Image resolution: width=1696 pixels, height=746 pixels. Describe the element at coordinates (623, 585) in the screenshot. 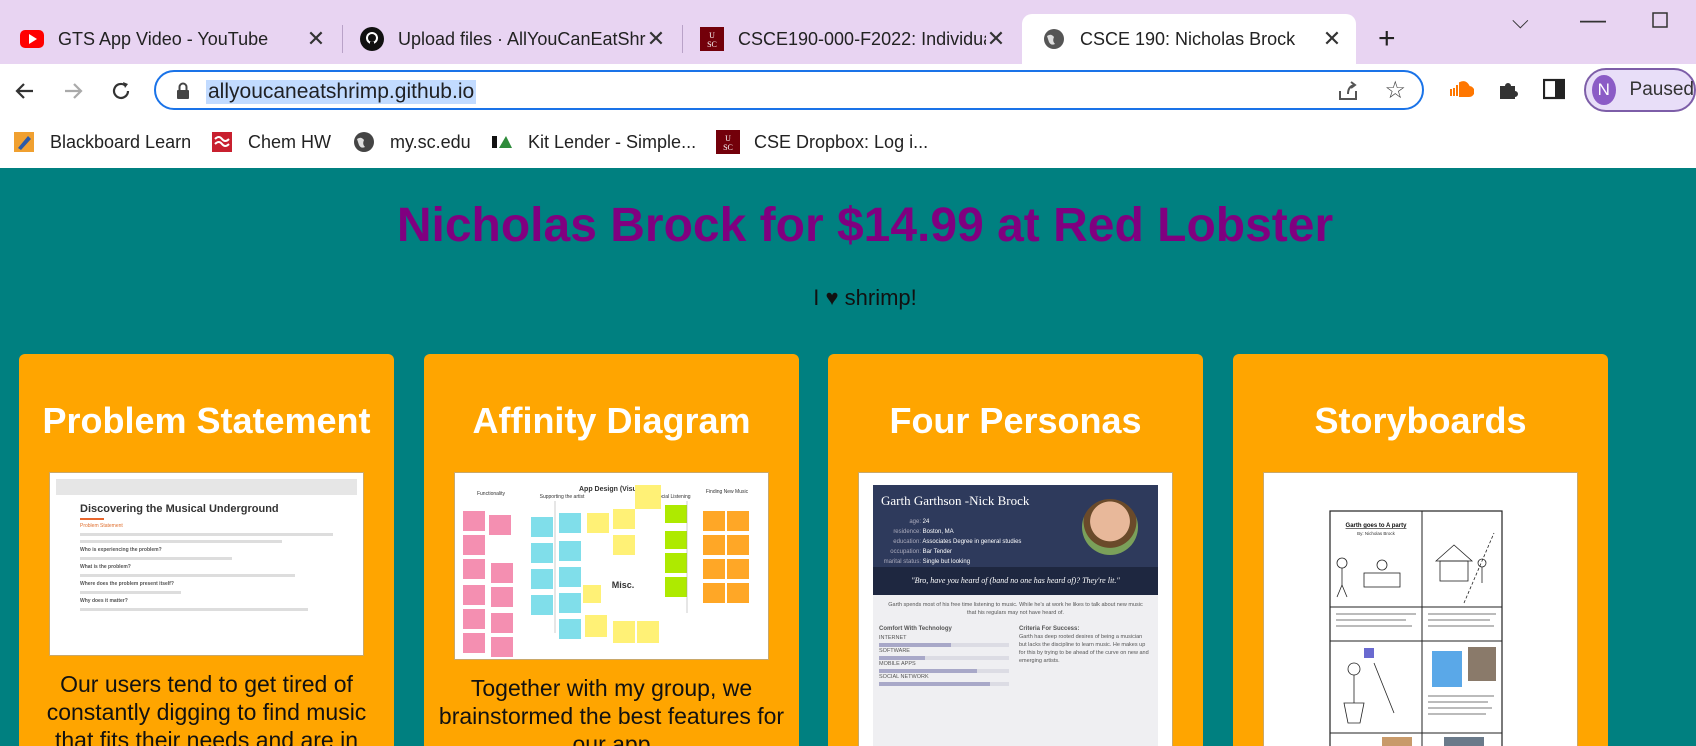

I see `affinity-center-label: Misc.` at that location.